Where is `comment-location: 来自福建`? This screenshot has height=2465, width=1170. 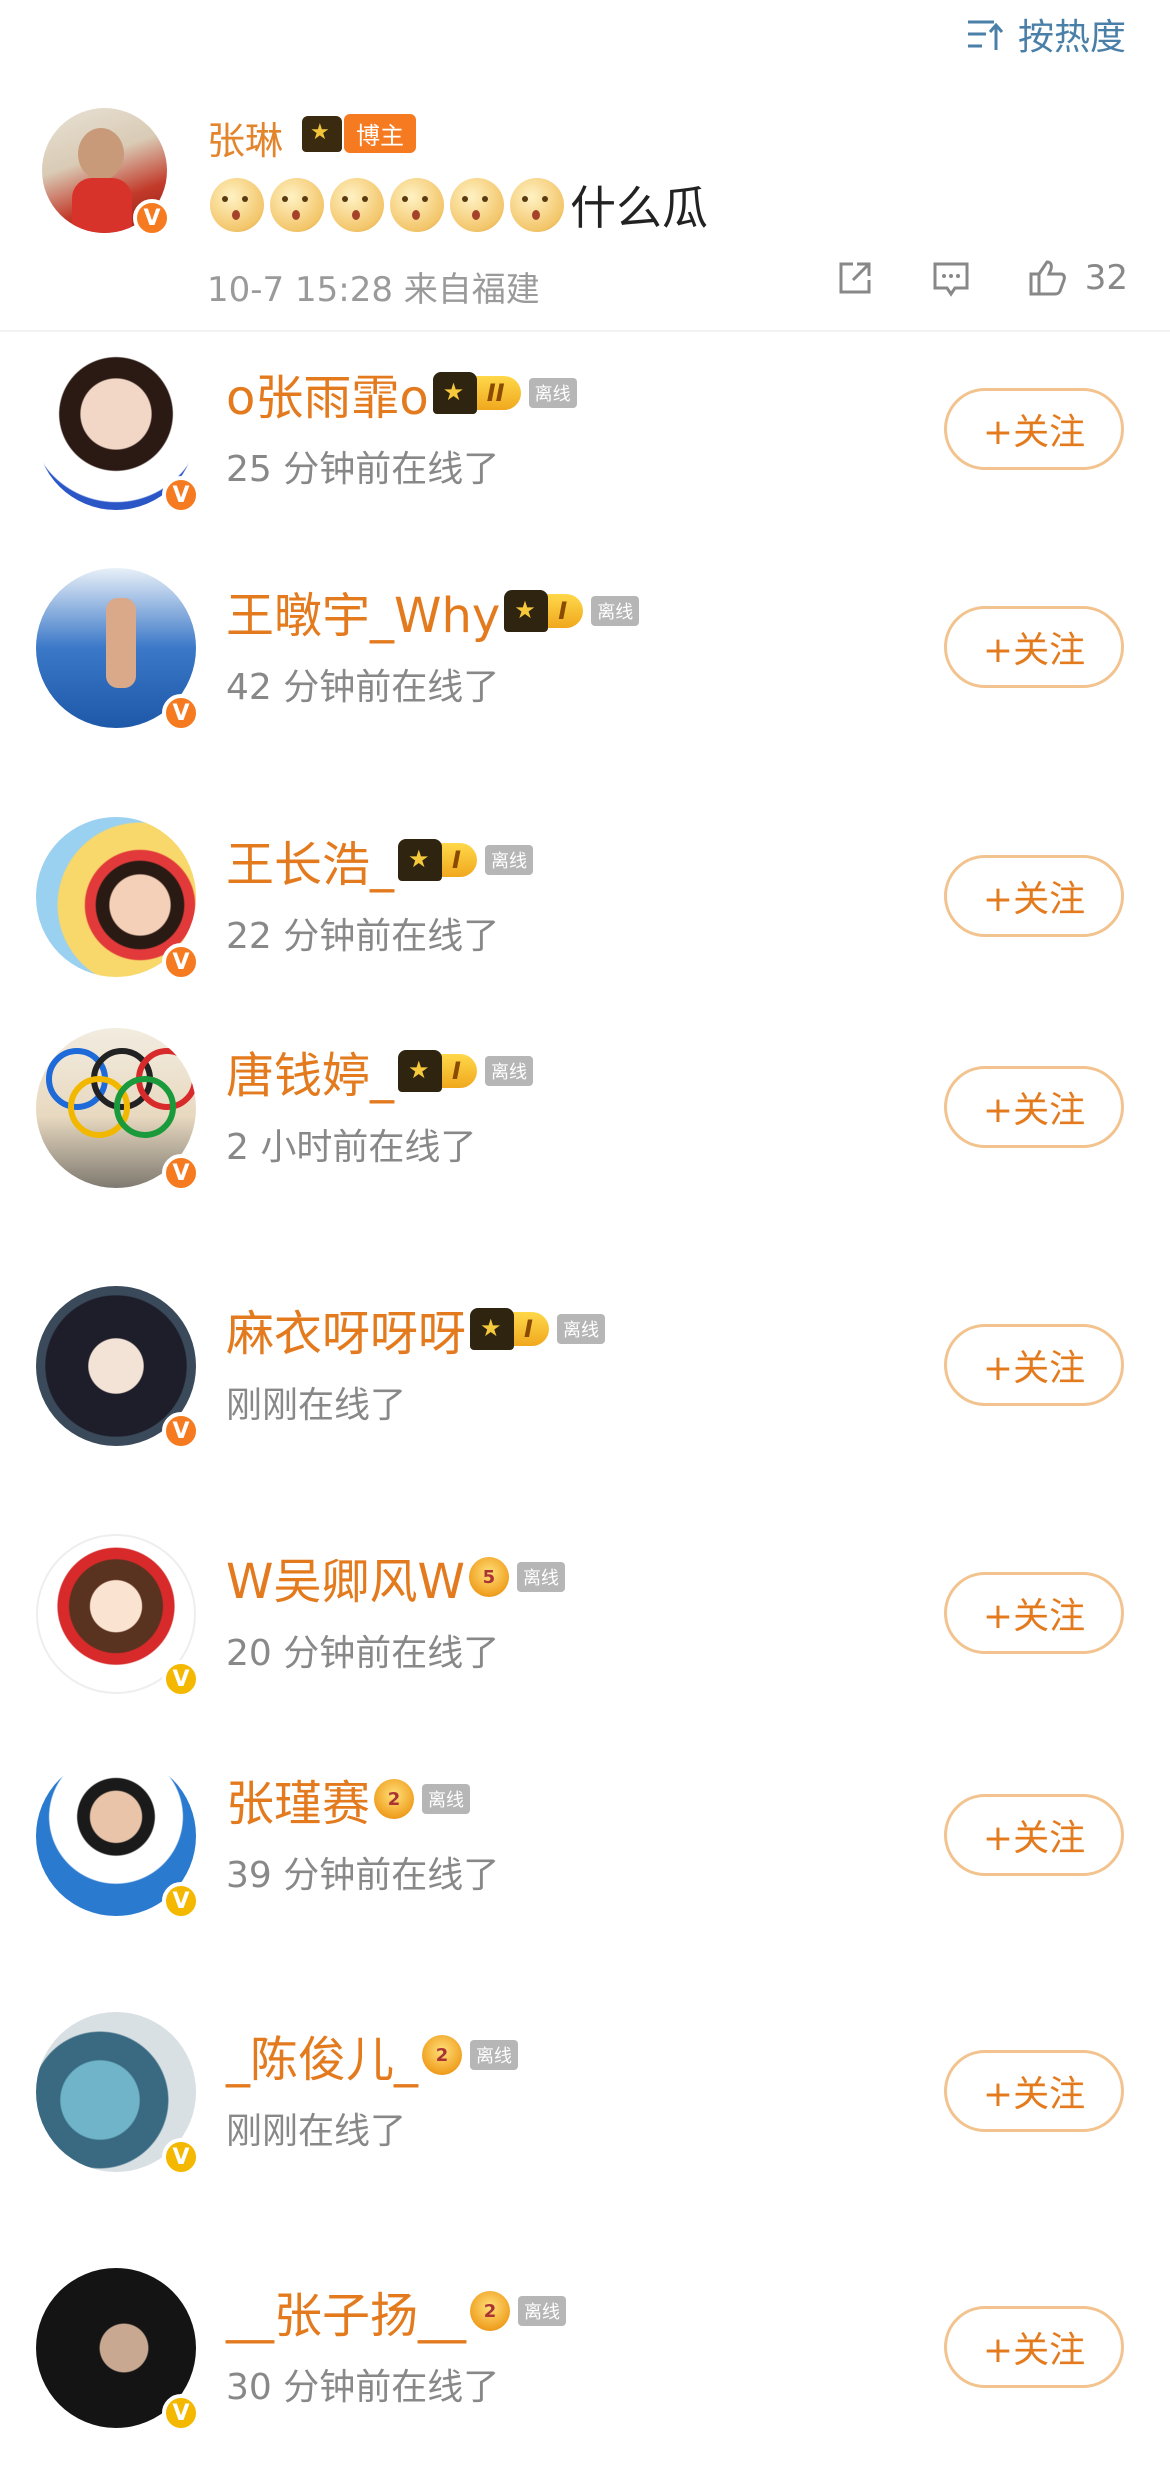
comment-location: 来自福建 is located at coordinates (471, 290).